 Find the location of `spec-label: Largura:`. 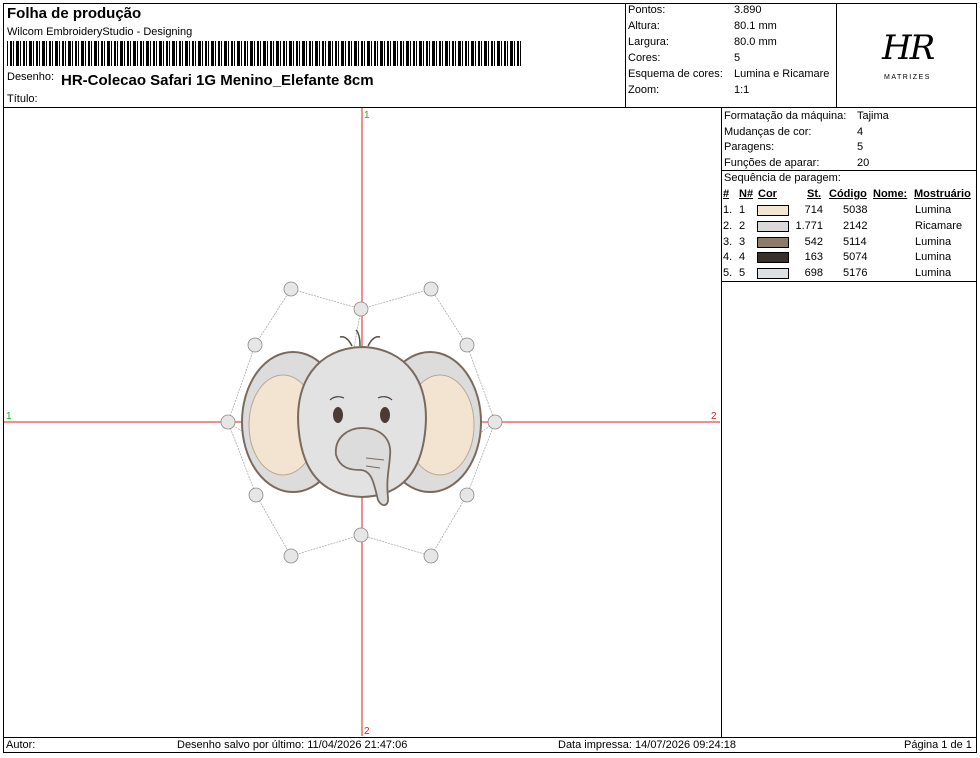

spec-label: Largura: is located at coordinates (648, 42).